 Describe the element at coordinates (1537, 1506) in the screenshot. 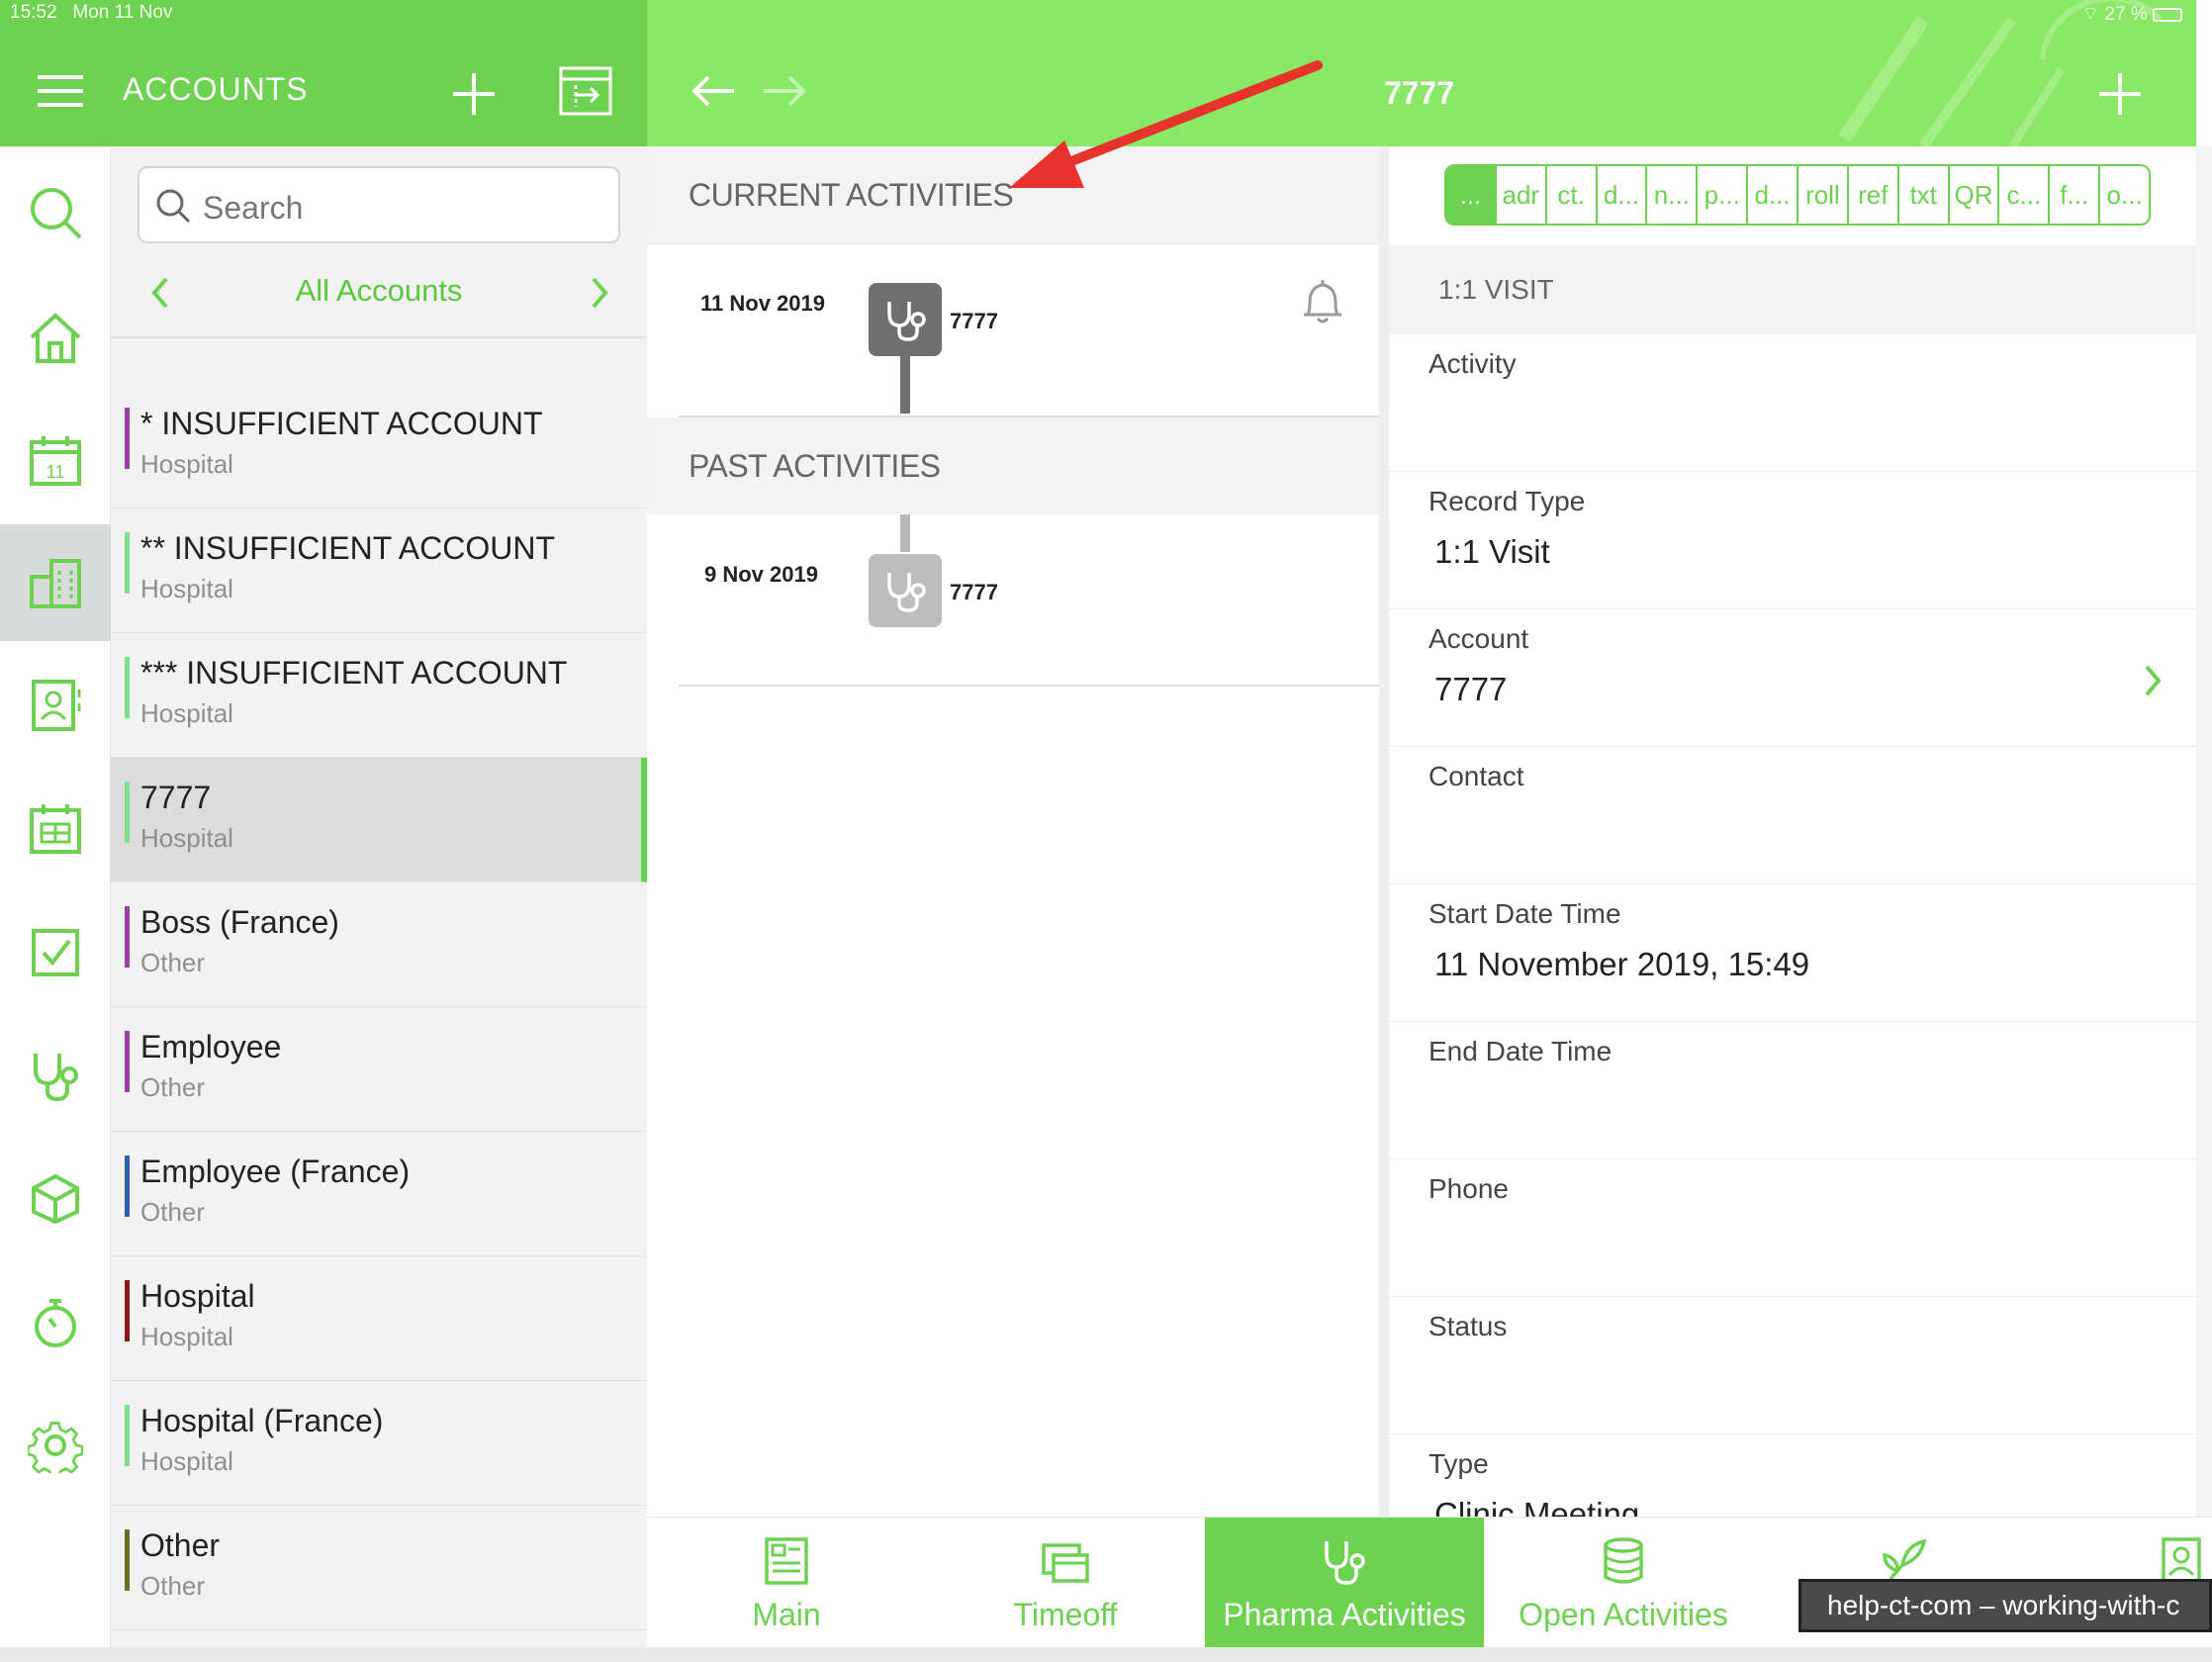

I see `field-value: Clinic Meeting` at that location.